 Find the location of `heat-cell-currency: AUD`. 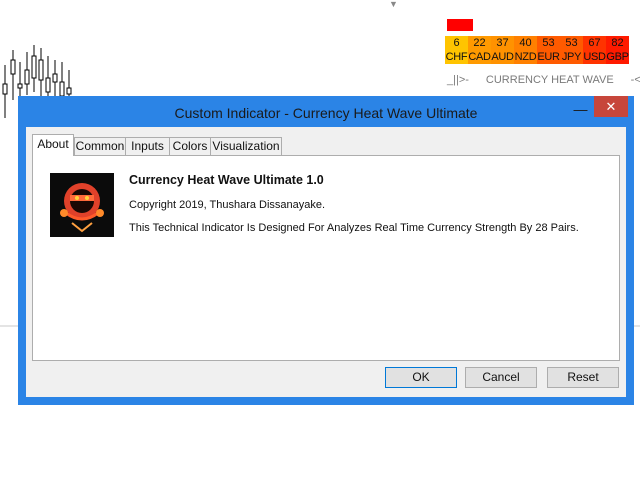

heat-cell-currency: AUD is located at coordinates (502, 57).